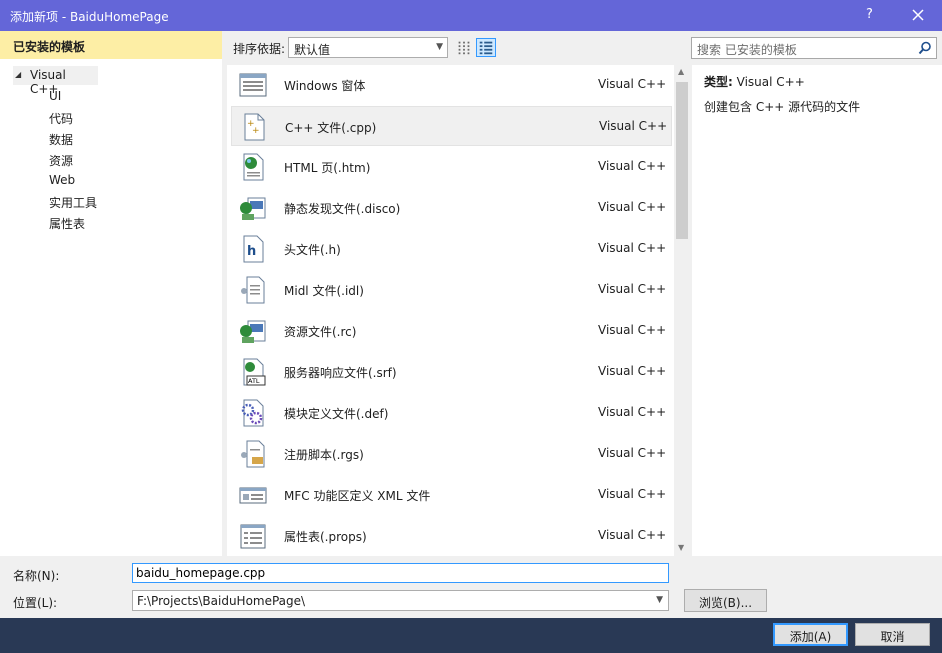 This screenshot has width=942, height=653. I want to click on template-name: 属性表(.props), so click(325, 537).